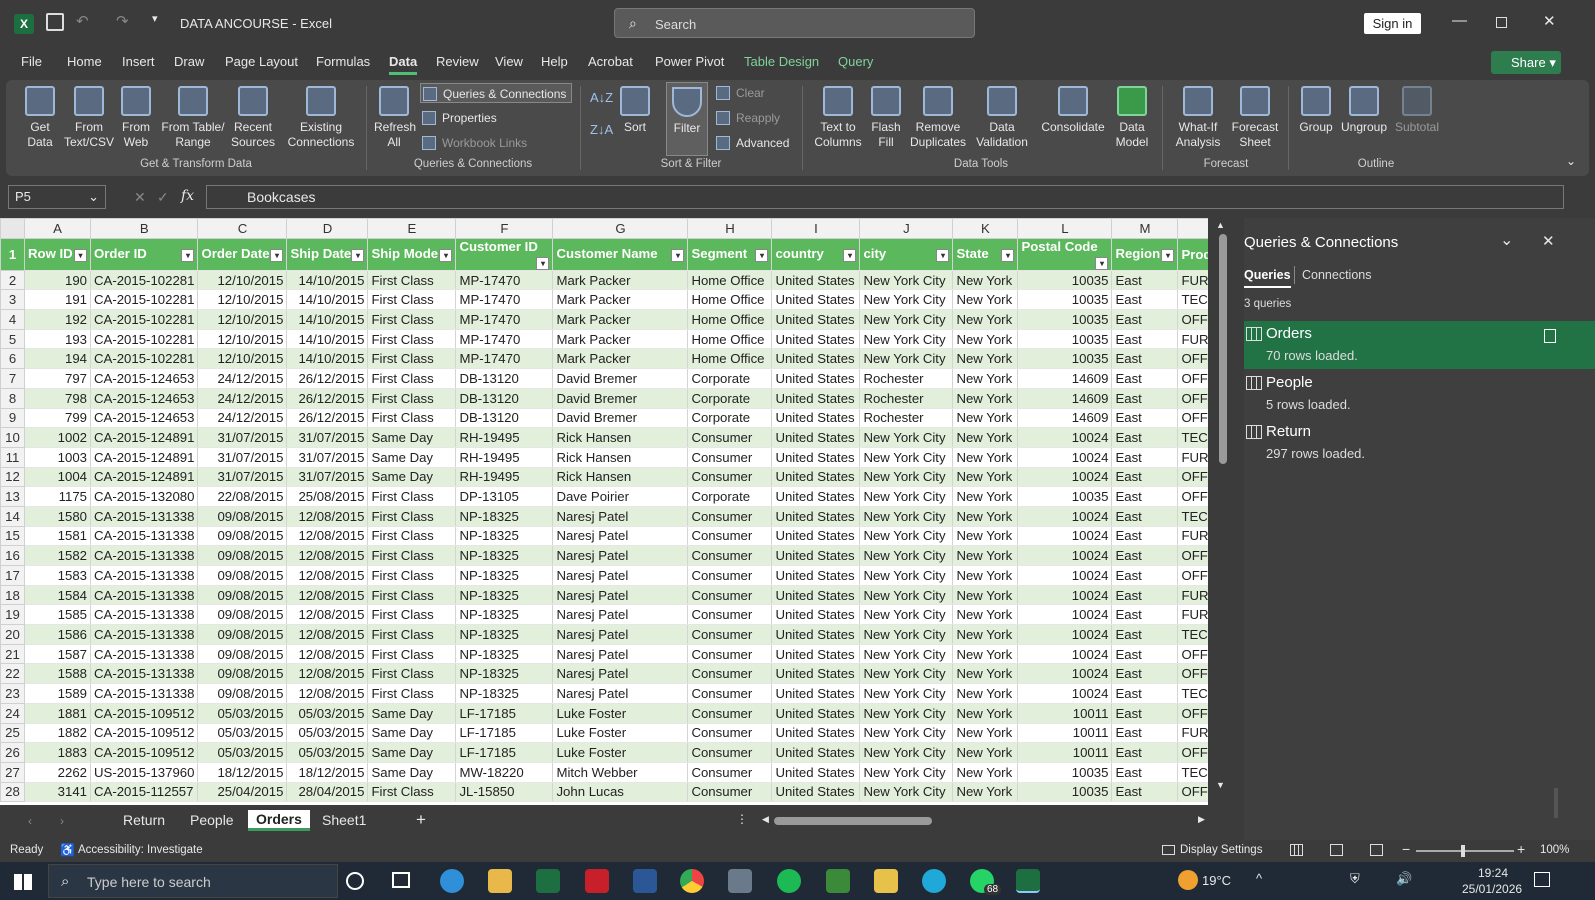  I want to click on confirm-entry-icon: ✓, so click(163, 197).